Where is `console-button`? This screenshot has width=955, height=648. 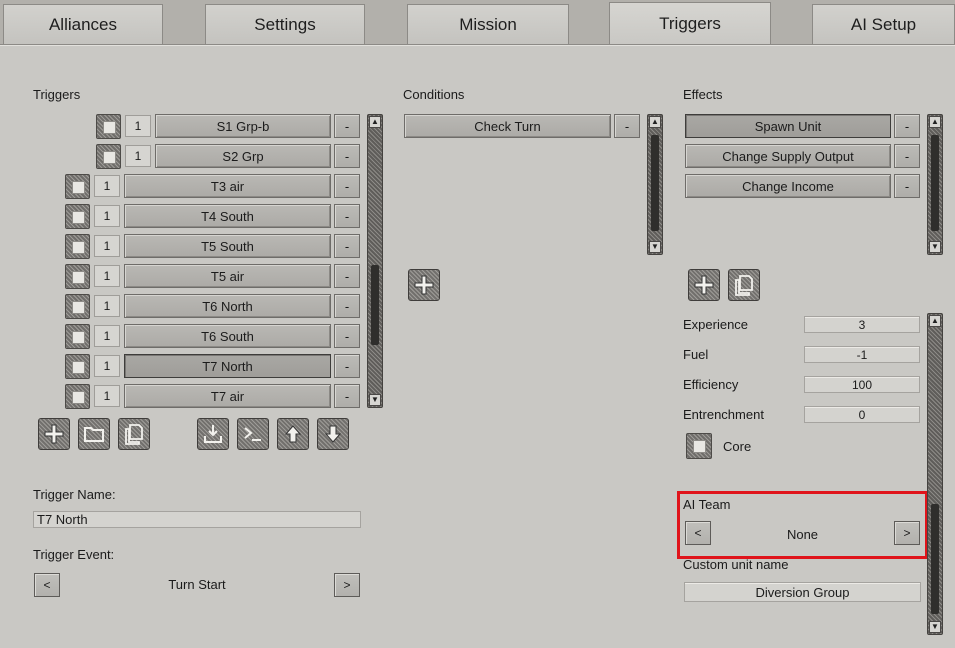
console-button is located at coordinates (253, 434).